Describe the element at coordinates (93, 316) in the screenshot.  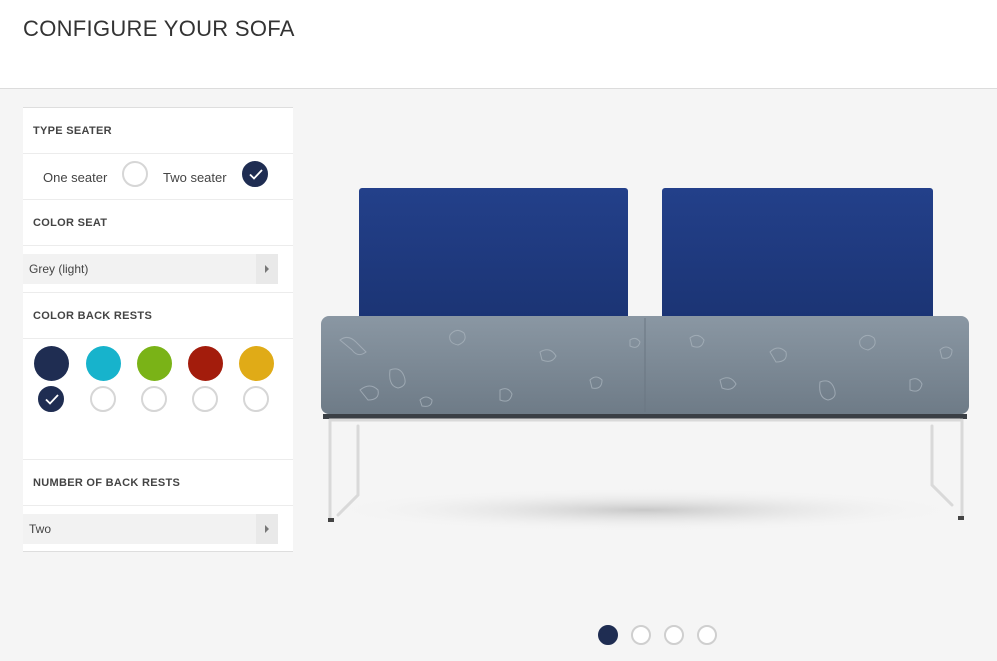
I see `color-back-rests-heading-label: COLOR BACK RESTS` at that location.